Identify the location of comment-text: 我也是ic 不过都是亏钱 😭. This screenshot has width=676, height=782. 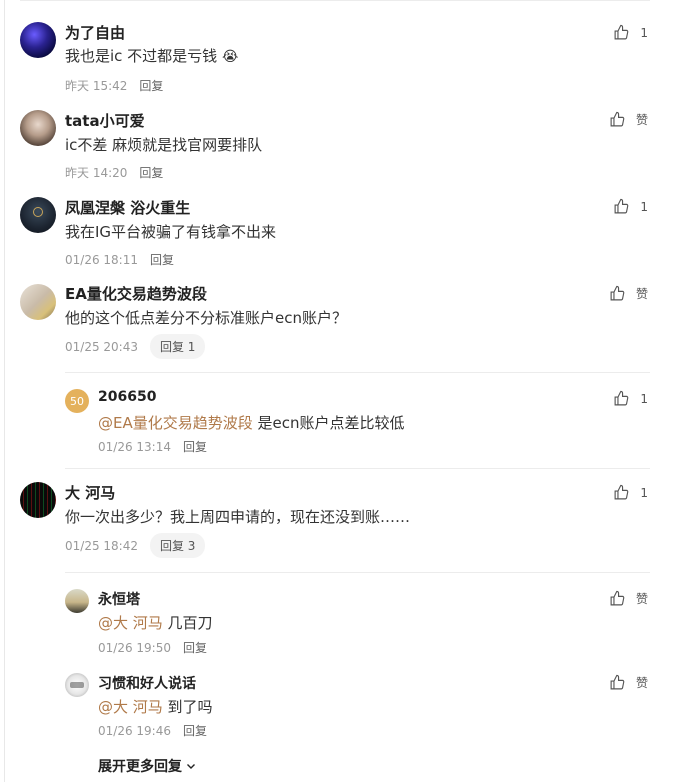
(151, 55).